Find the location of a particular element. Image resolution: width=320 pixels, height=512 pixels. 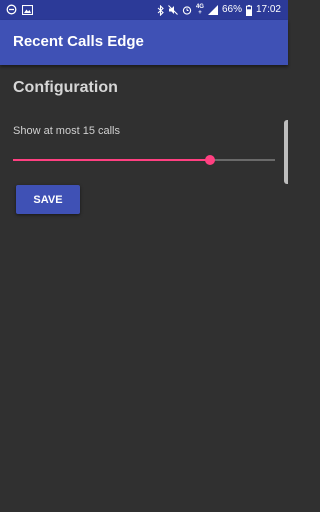

status-bar: 4G + 66% 17:02 is located at coordinates (144, 10).